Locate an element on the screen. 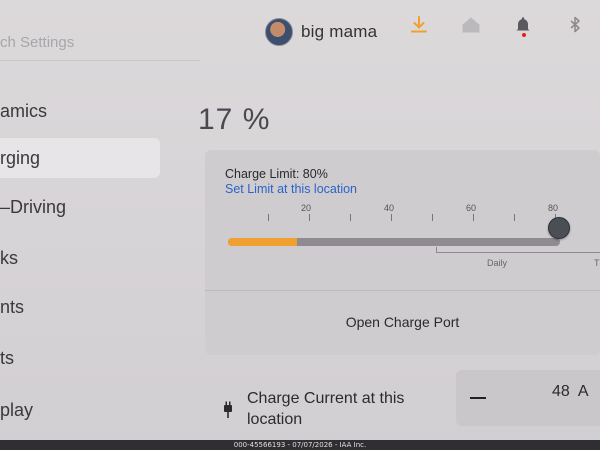 The height and width of the screenshot is (450, 600). charge-current-label: Charge Current at this location is located at coordinates (326, 409).